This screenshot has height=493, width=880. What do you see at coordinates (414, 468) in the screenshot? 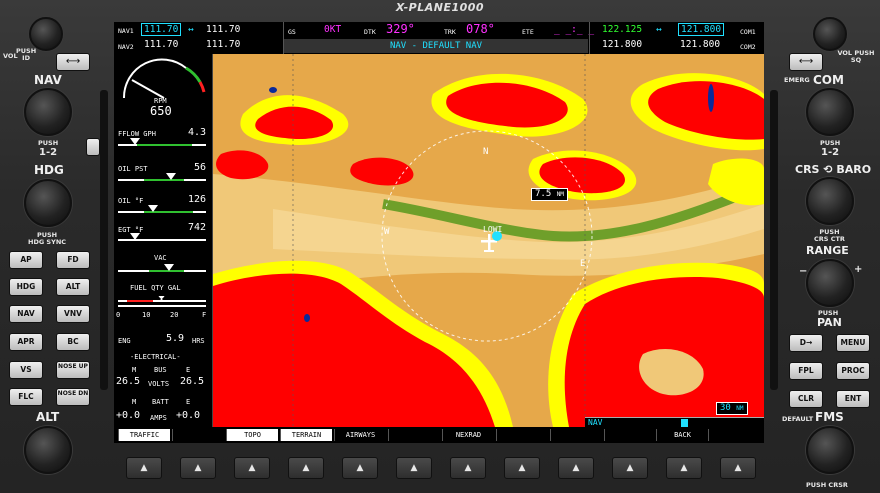
I see `softkey-6: ▲` at bounding box center [414, 468].